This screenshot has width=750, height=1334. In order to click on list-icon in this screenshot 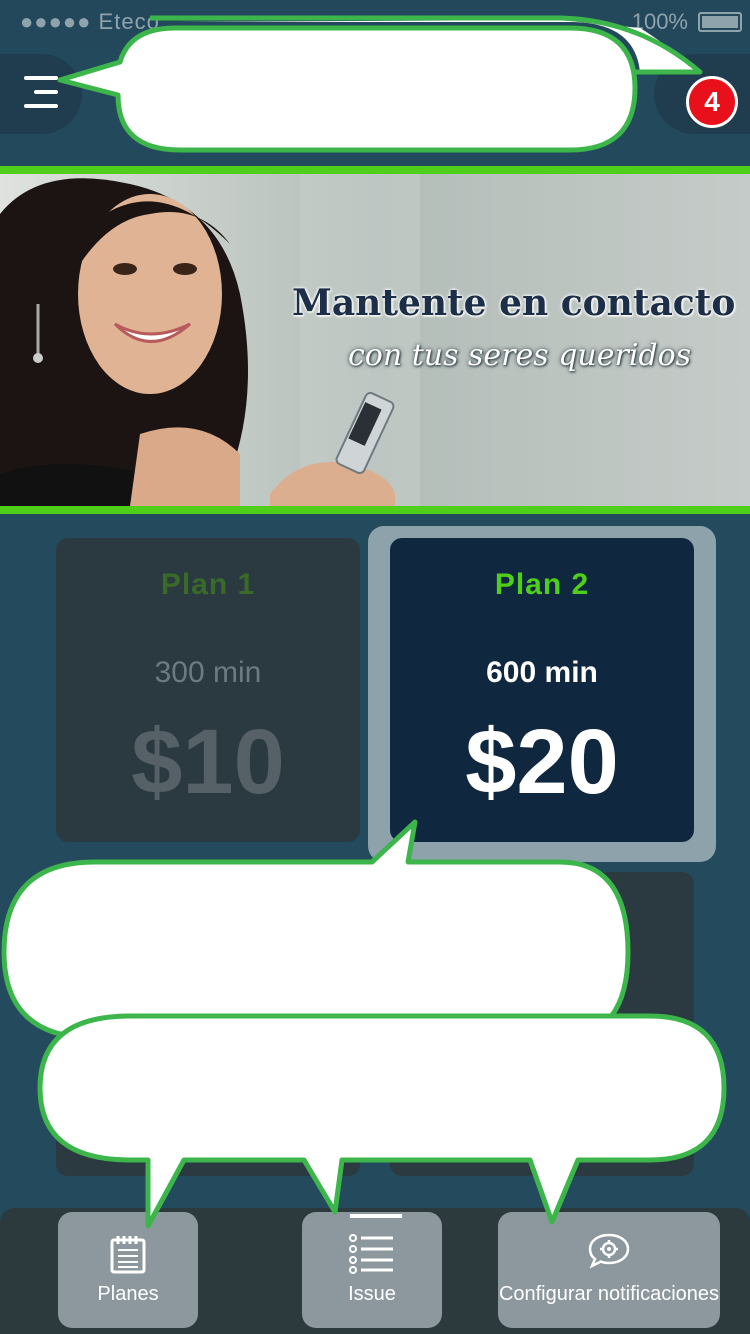, I will do `click(371, 1254)`.